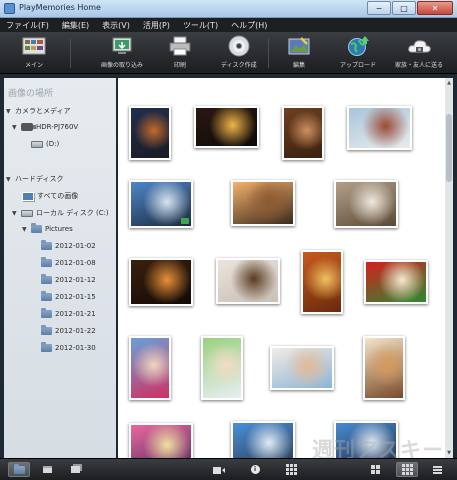  I want to click on menu-tools: ツール(T), so click(200, 25).